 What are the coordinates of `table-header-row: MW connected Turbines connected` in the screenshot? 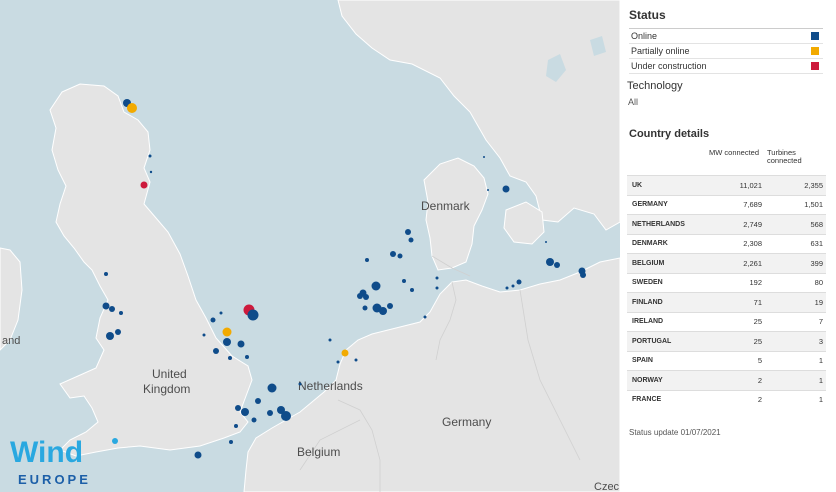 It's located at (726, 161).